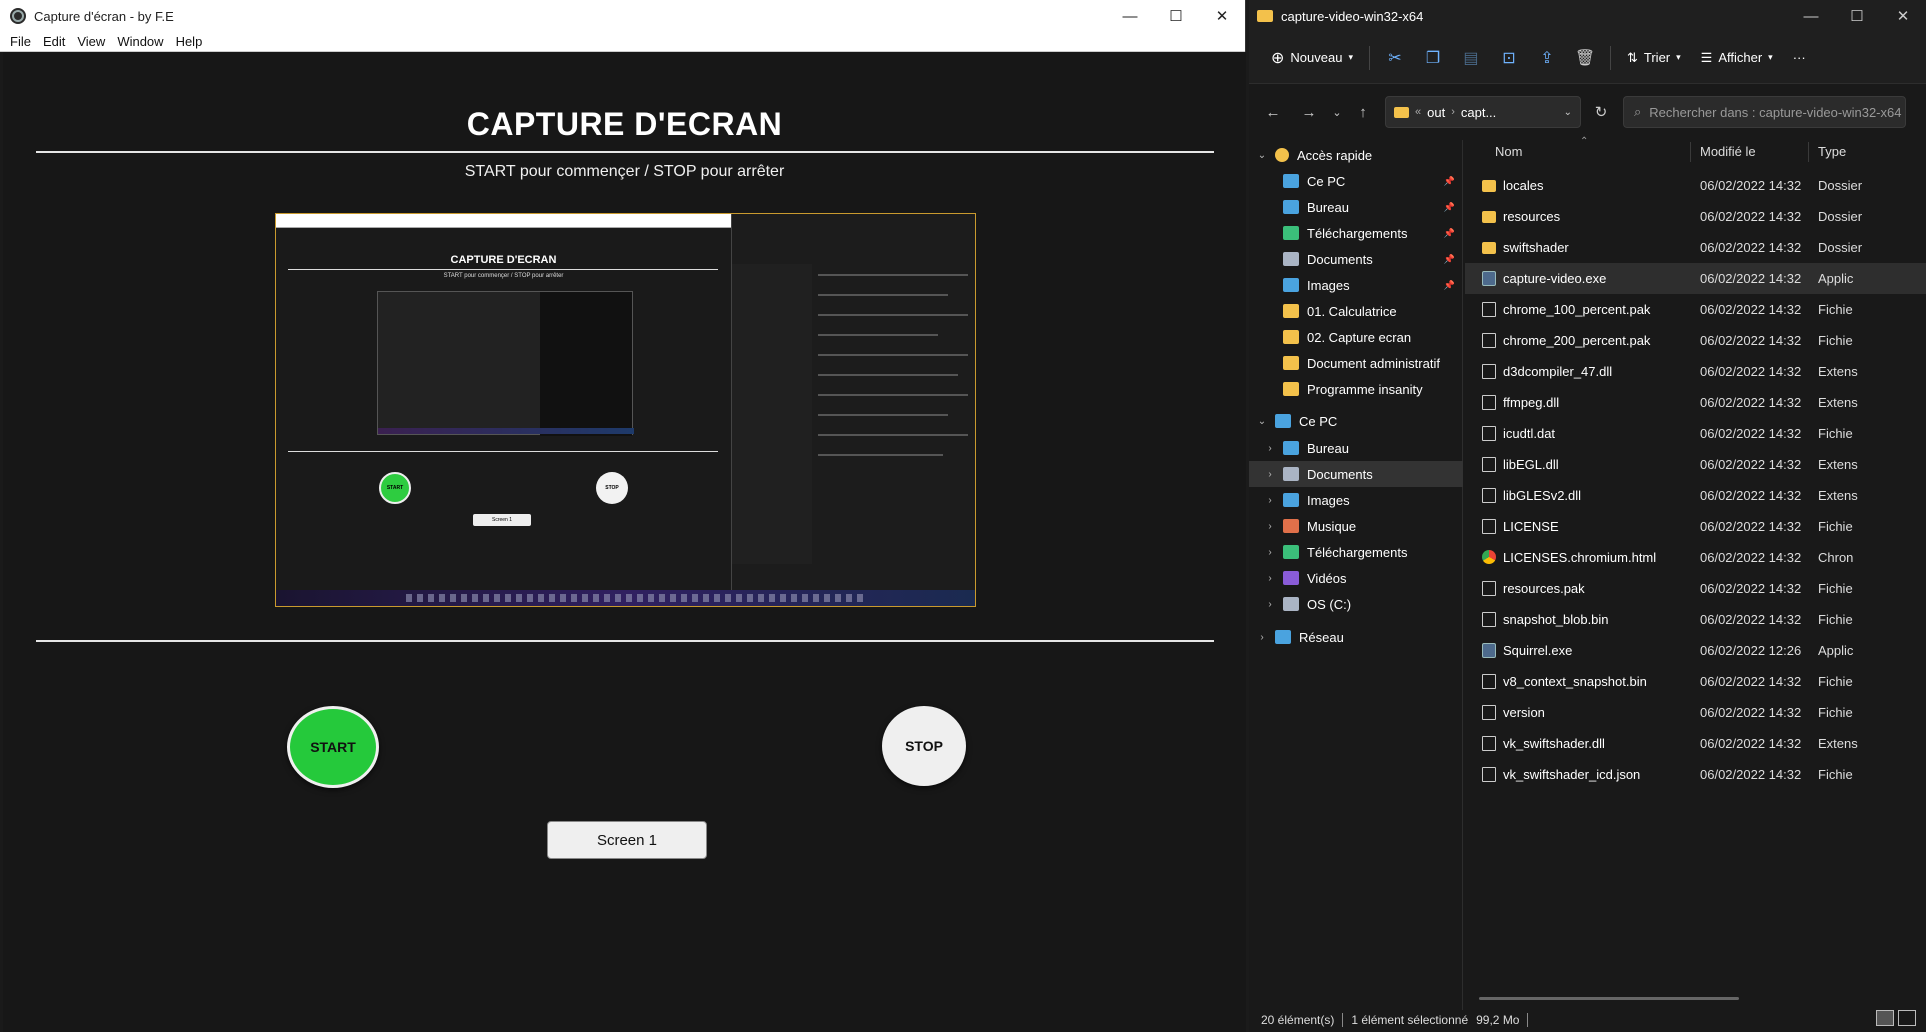 Image resolution: width=1926 pixels, height=1032 pixels. What do you see at coordinates (1356, 155) in the screenshot?
I see `nav-item: ⌄ Accès rapide` at bounding box center [1356, 155].